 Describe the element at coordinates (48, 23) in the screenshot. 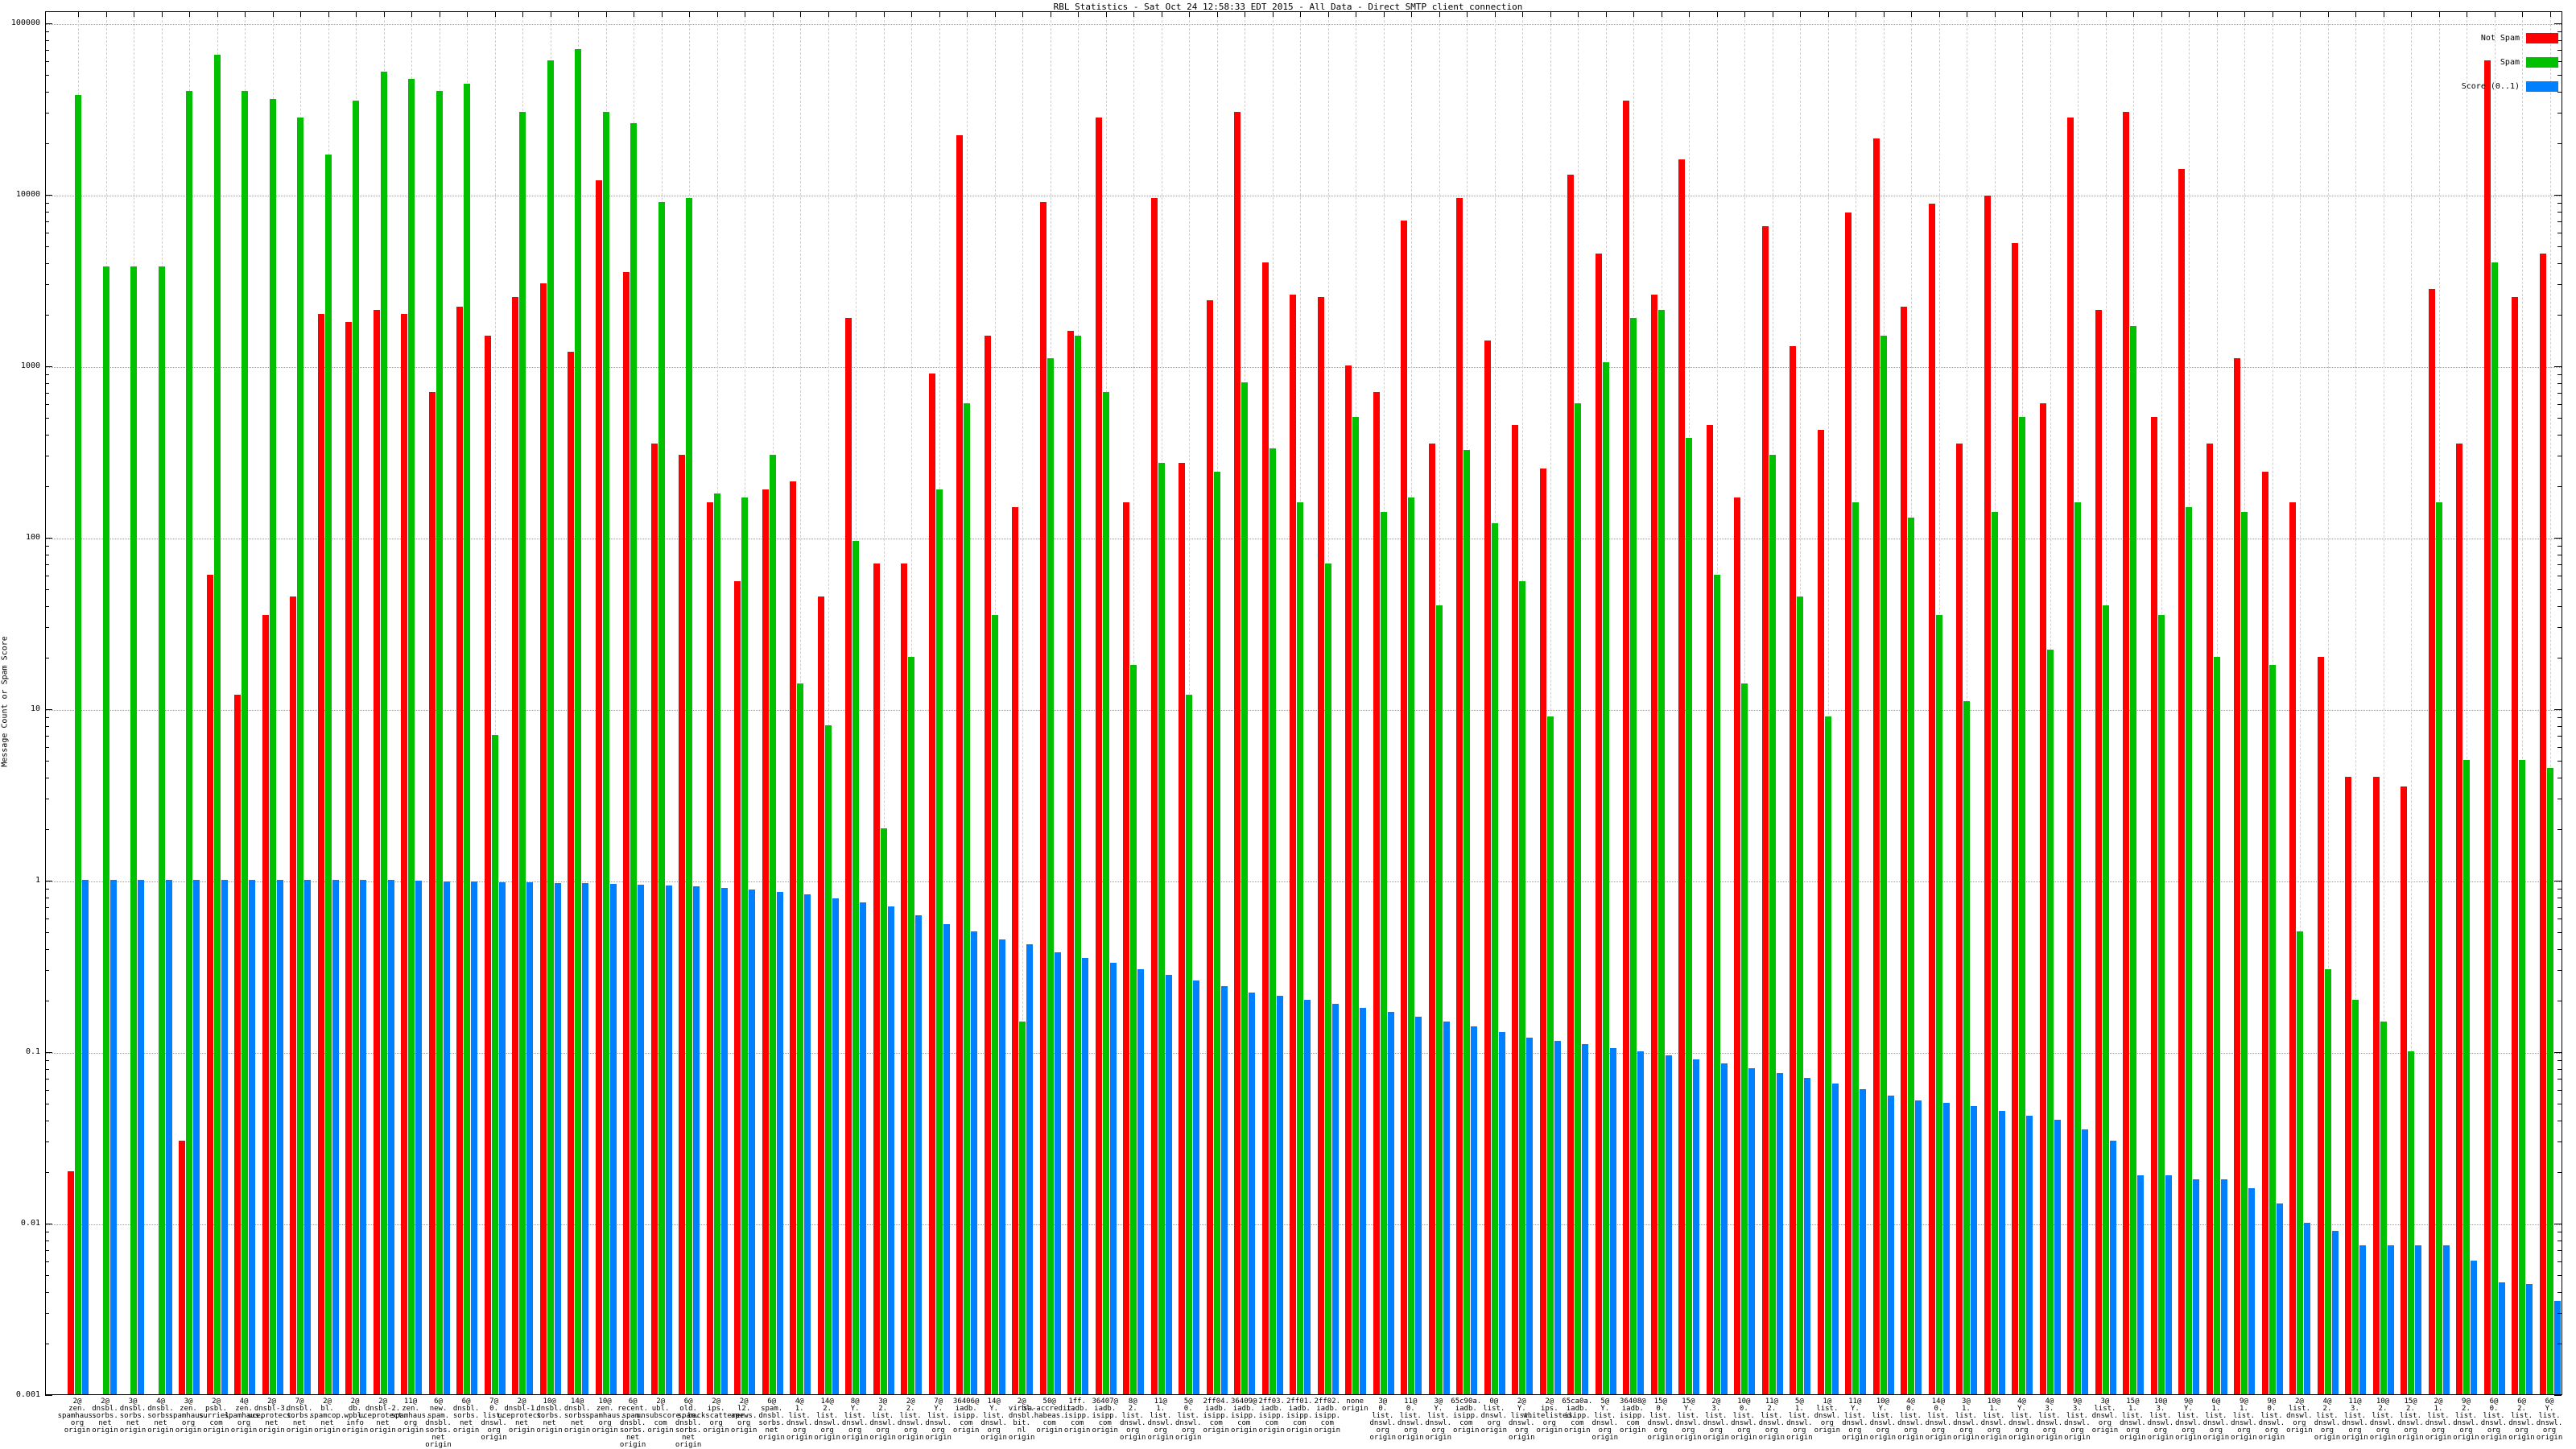

I see `y-major-tick-left` at that location.